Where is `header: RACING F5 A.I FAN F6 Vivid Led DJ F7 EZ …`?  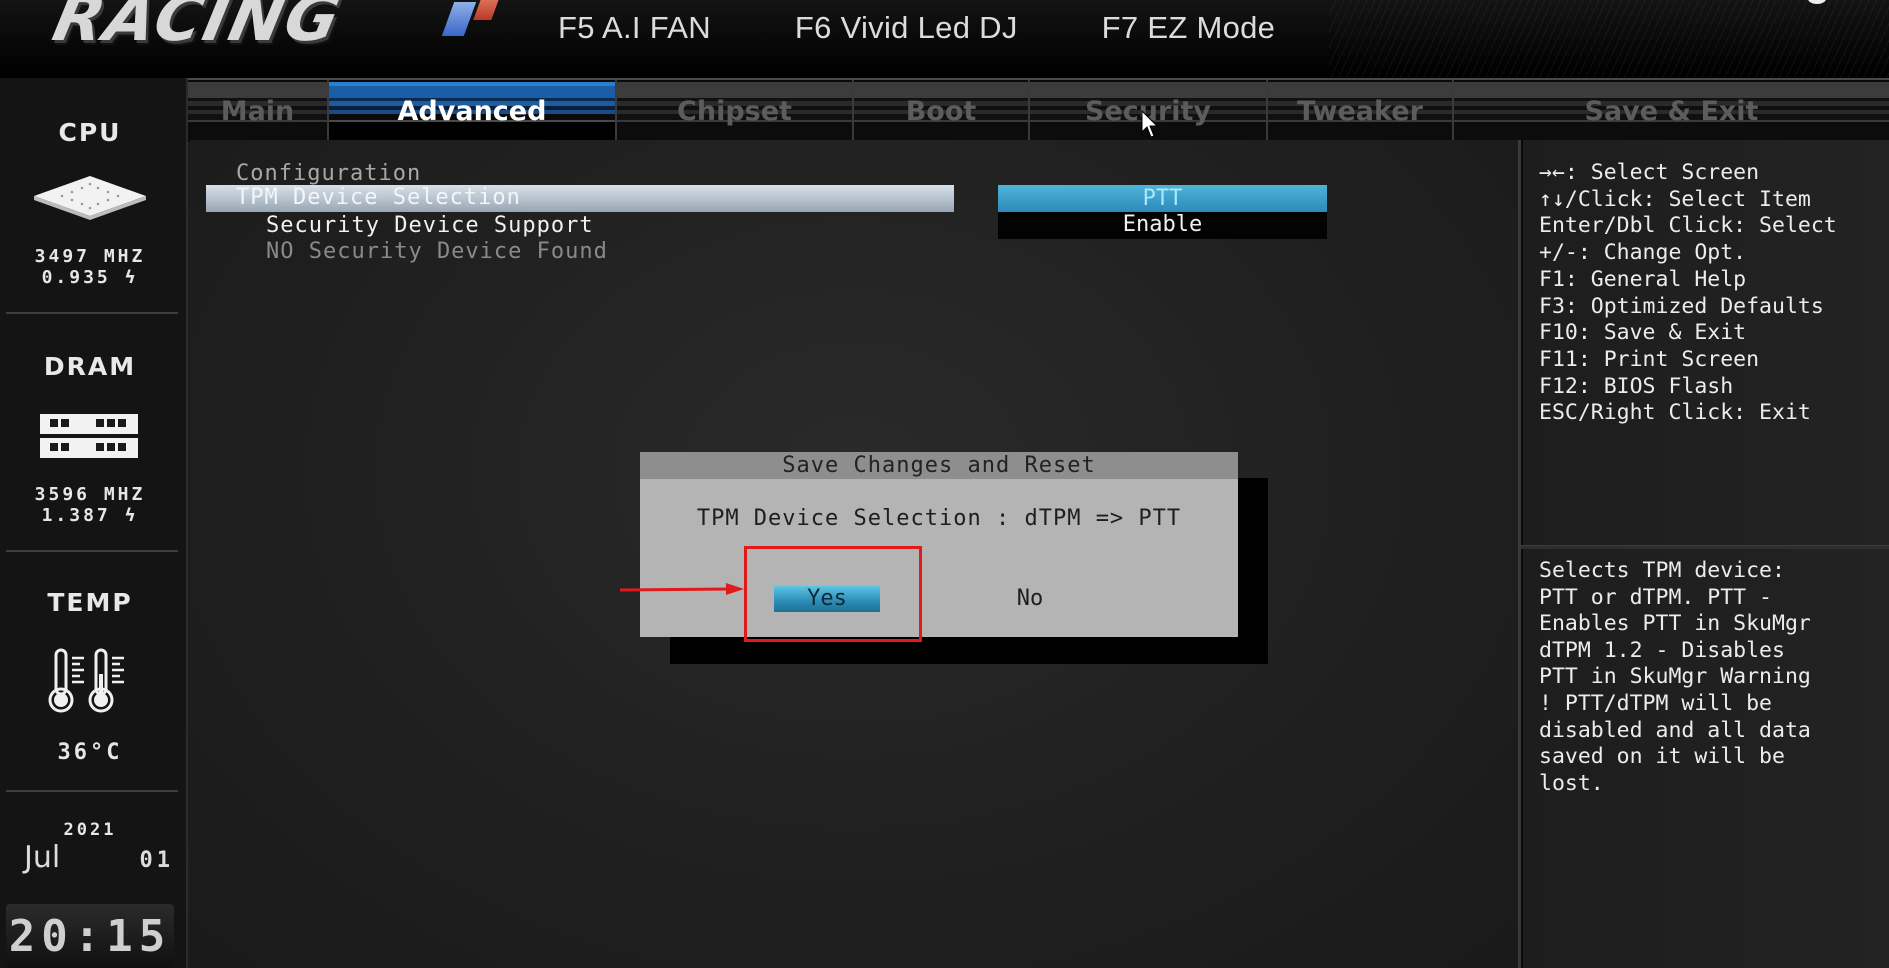 header: RACING F5 A.I FAN F6 Vivid Led DJ F7 EZ … is located at coordinates (944, 39).